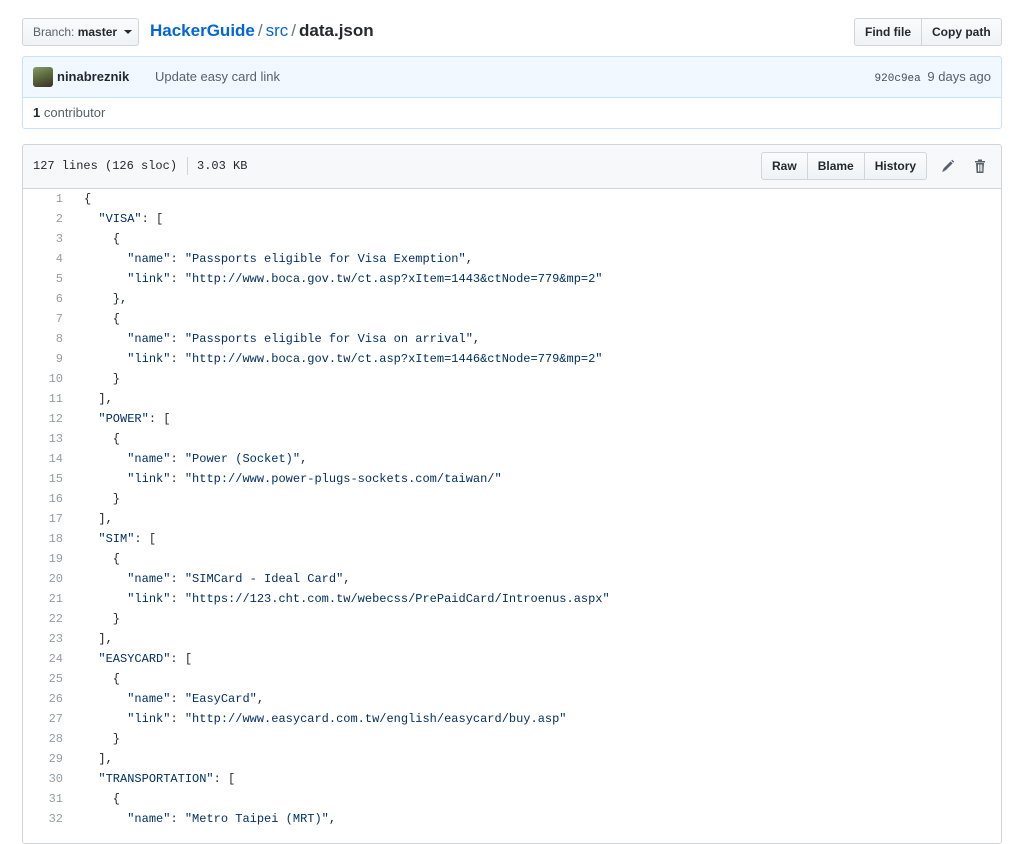  What do you see at coordinates (43, 259) in the screenshot?
I see `line-number: 4` at bounding box center [43, 259].